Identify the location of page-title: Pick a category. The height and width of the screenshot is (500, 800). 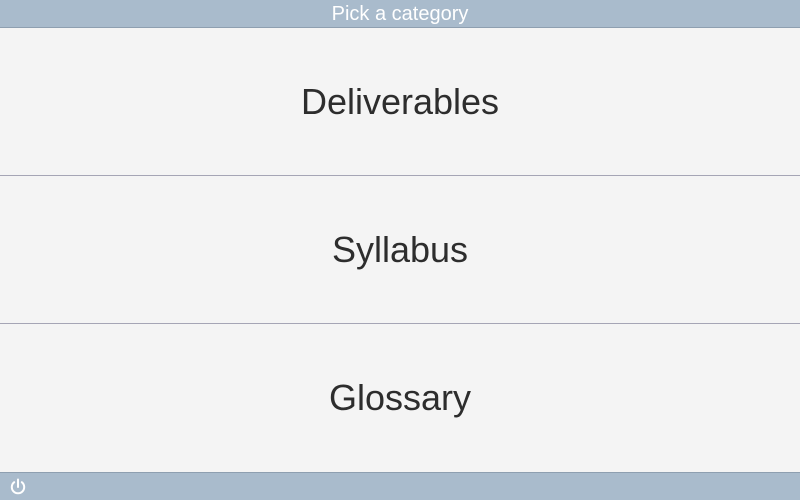
(400, 14).